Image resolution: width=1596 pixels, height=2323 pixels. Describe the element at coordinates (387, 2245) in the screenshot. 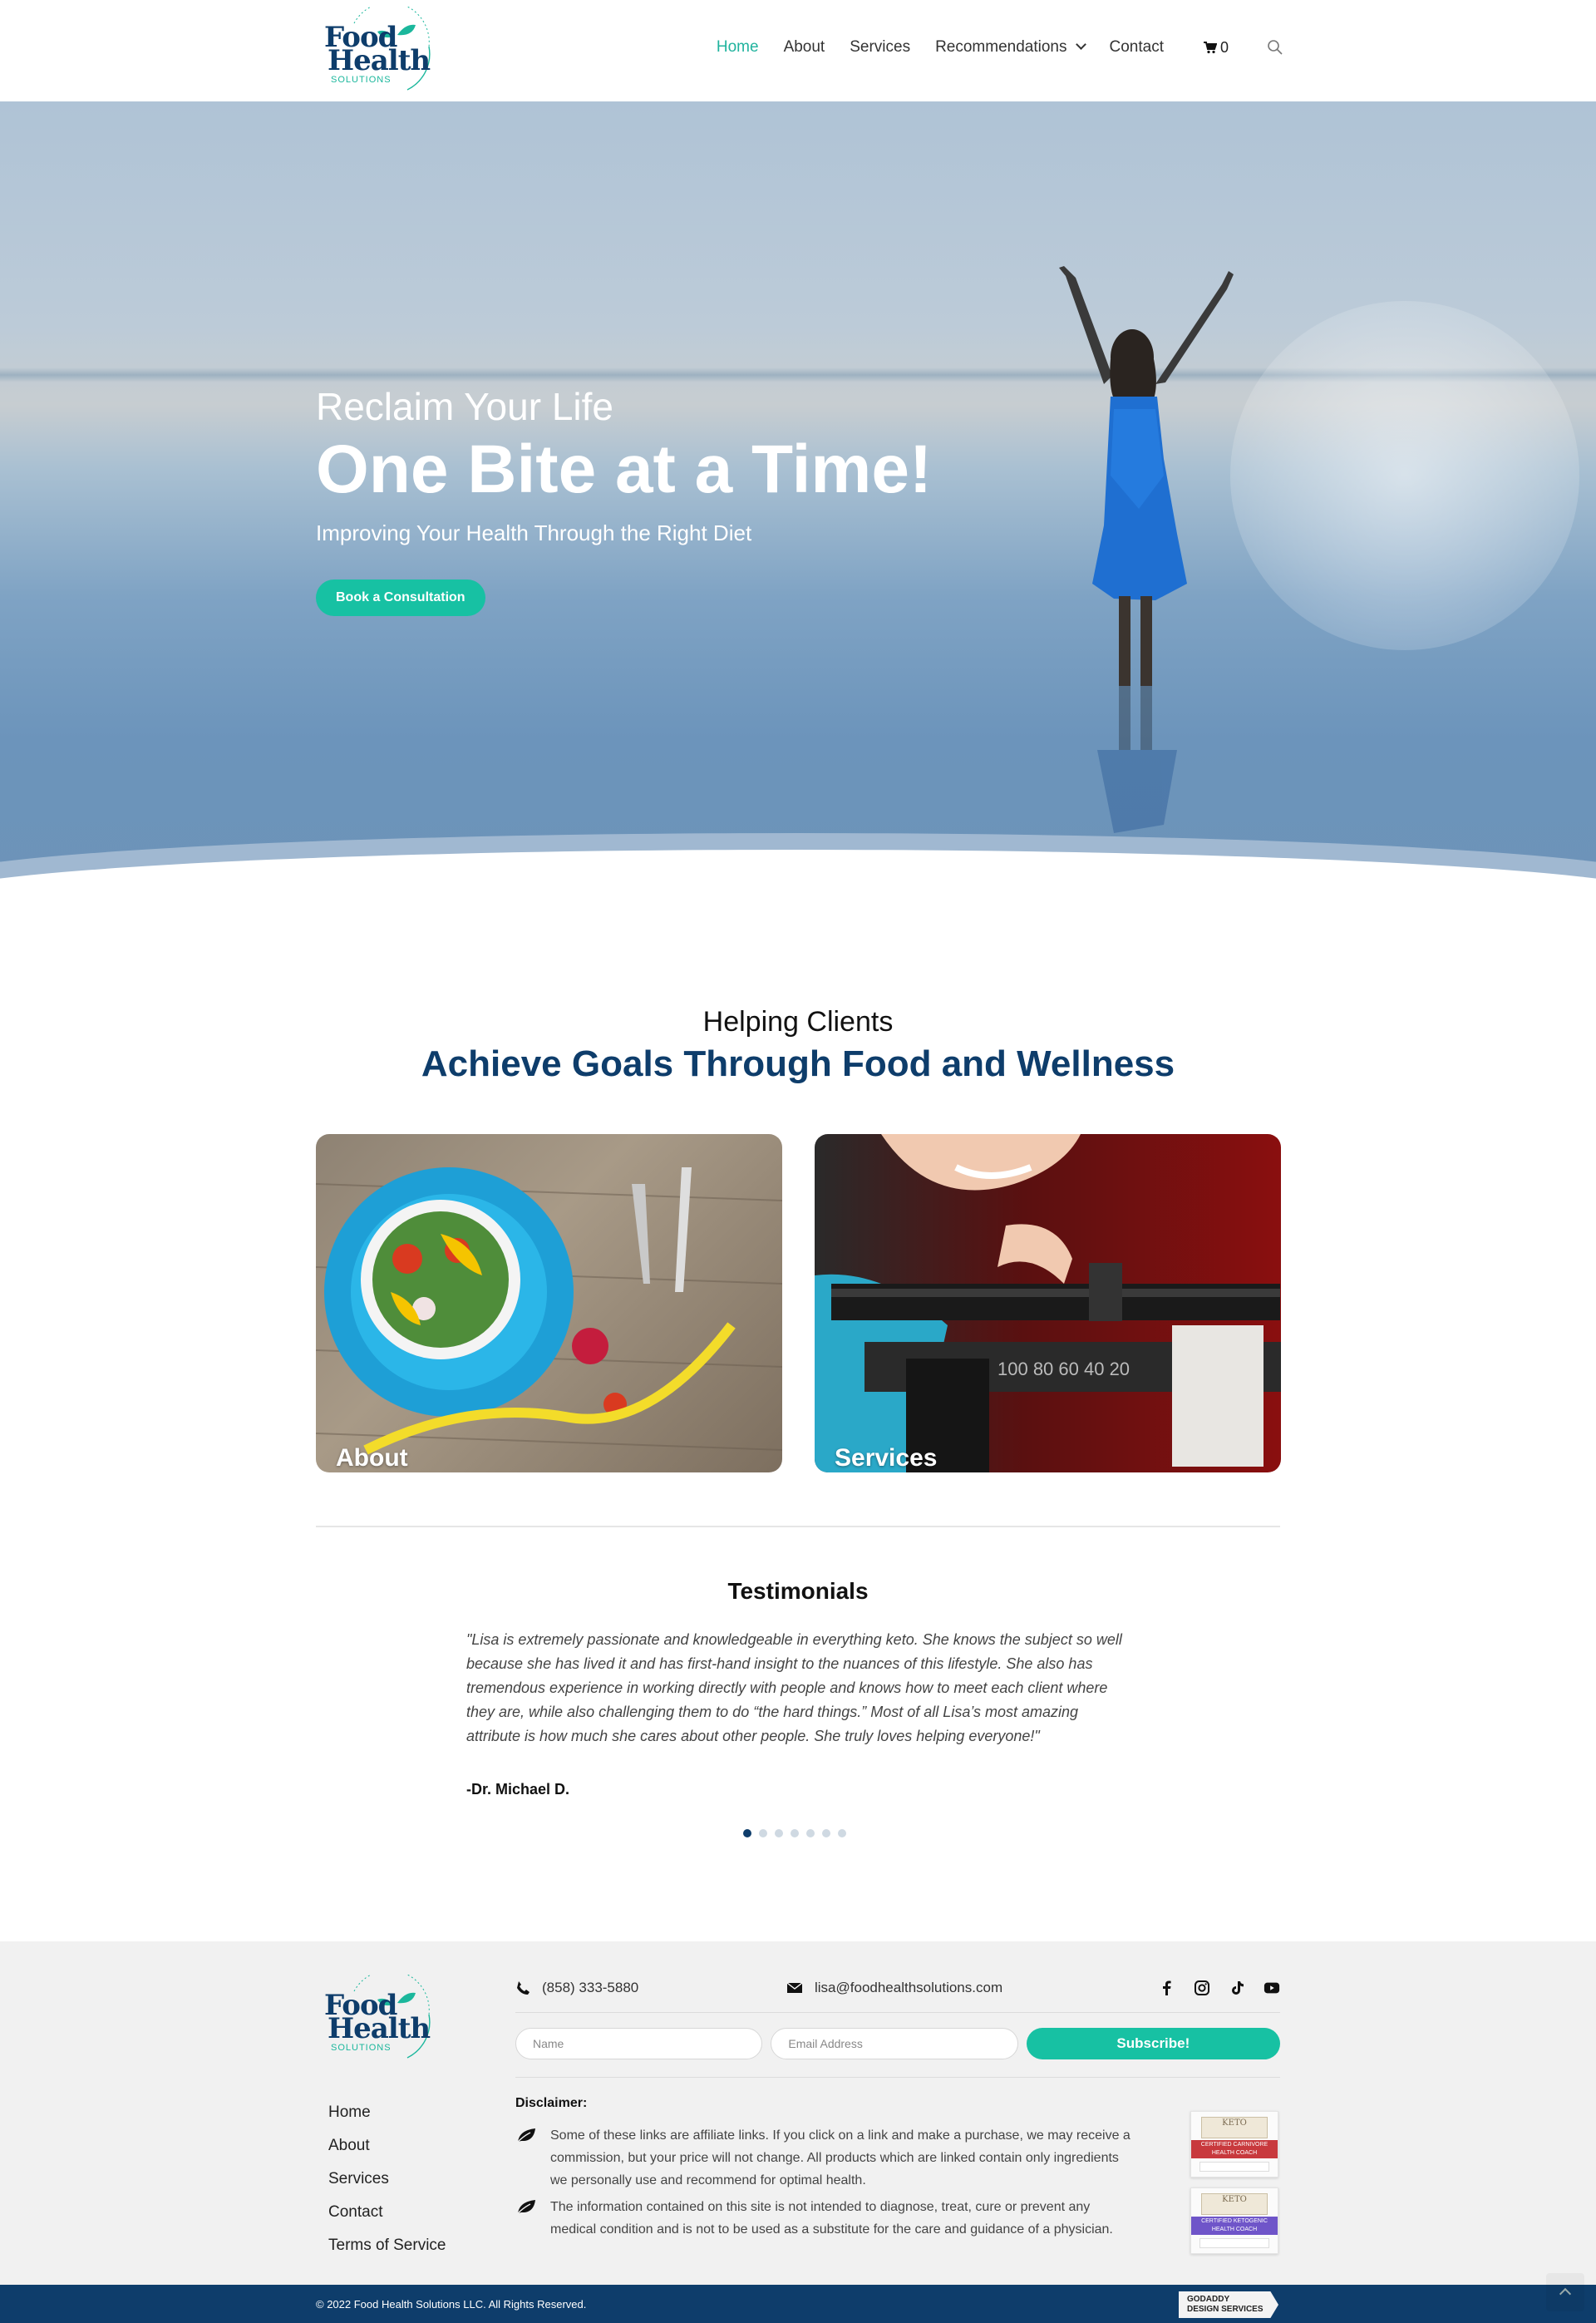

I see `footer-link-terms: Terms of Service` at that location.